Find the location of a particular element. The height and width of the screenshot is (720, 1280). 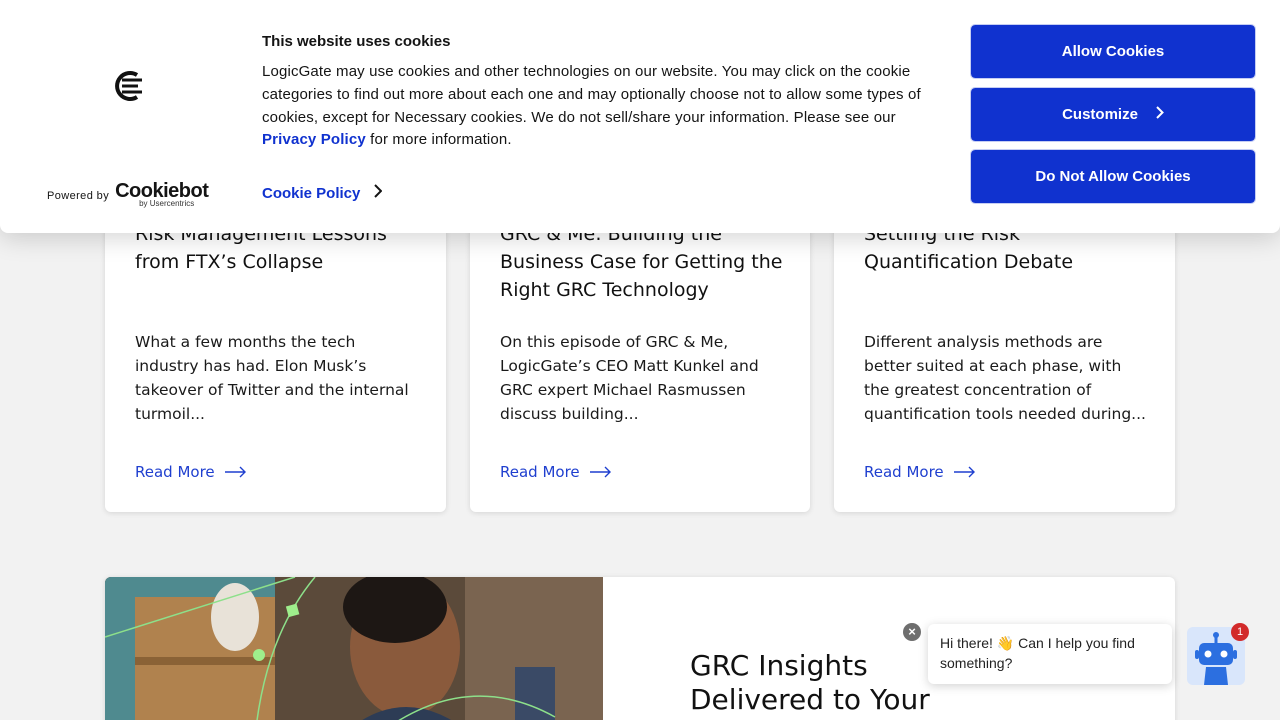

cookiebot-logo: Cookiebot by Usercentrics is located at coordinates (162, 194).